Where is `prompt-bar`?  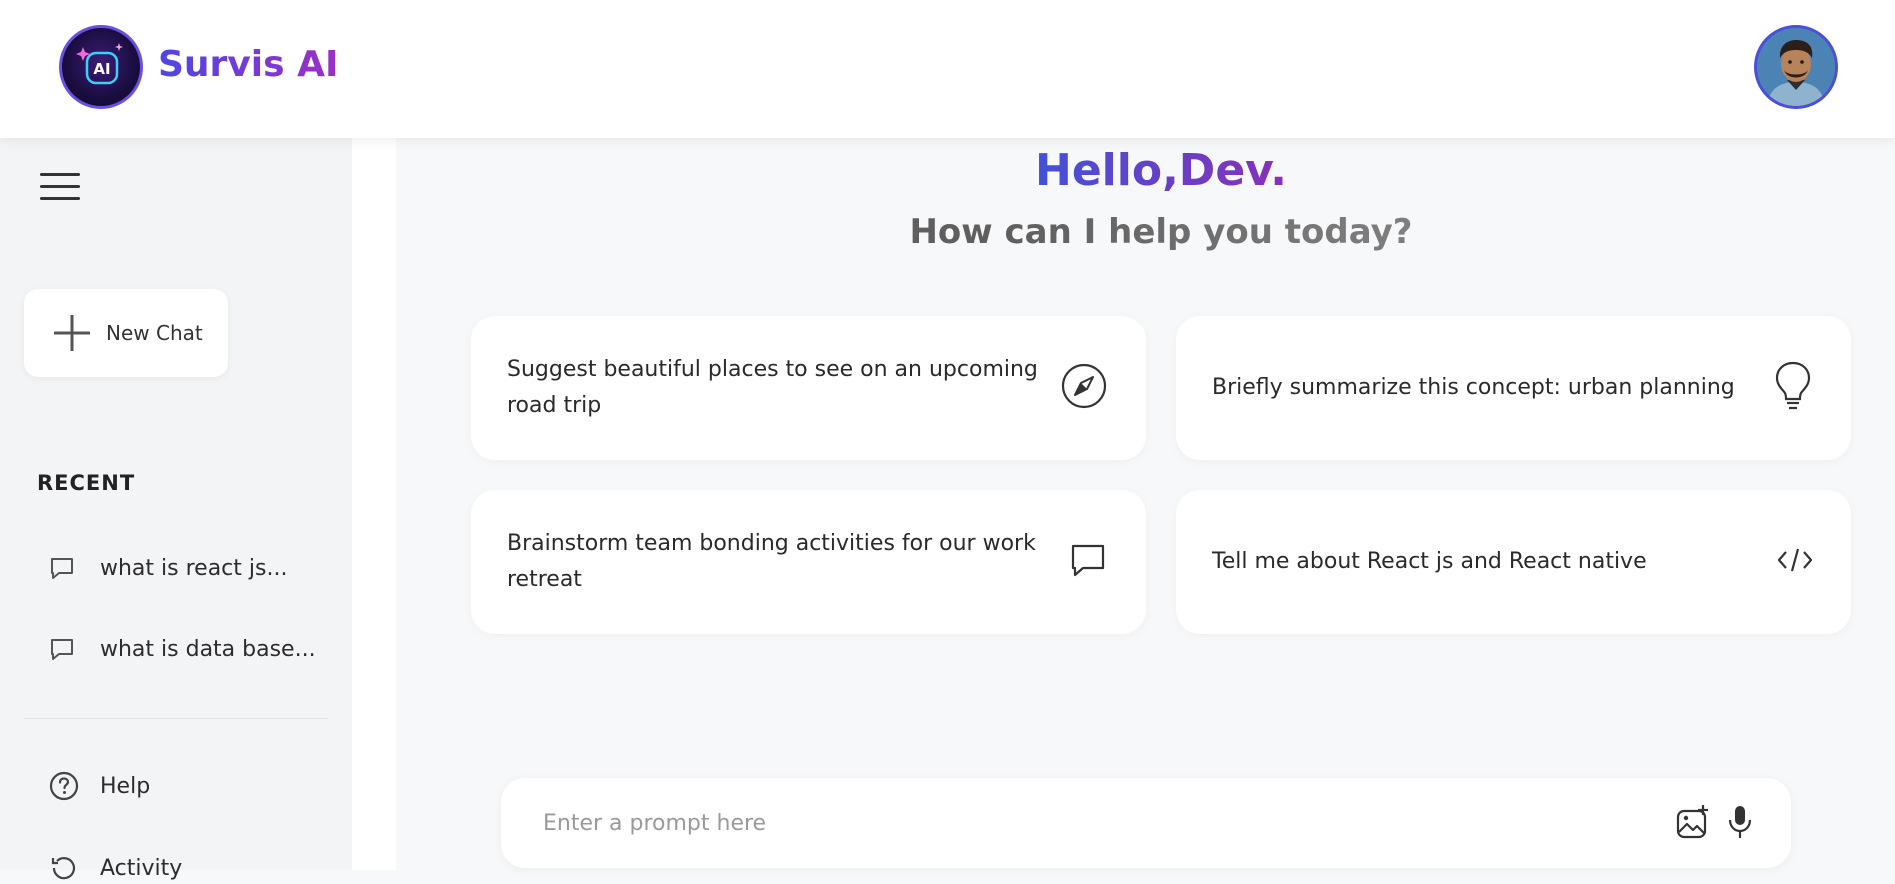 prompt-bar is located at coordinates (1146, 823).